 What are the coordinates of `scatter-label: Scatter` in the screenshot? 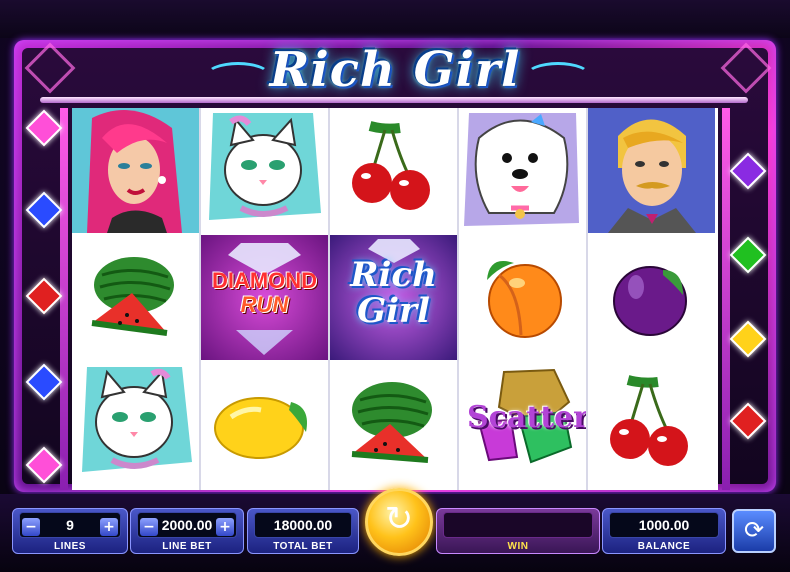 It's located at (526, 417).